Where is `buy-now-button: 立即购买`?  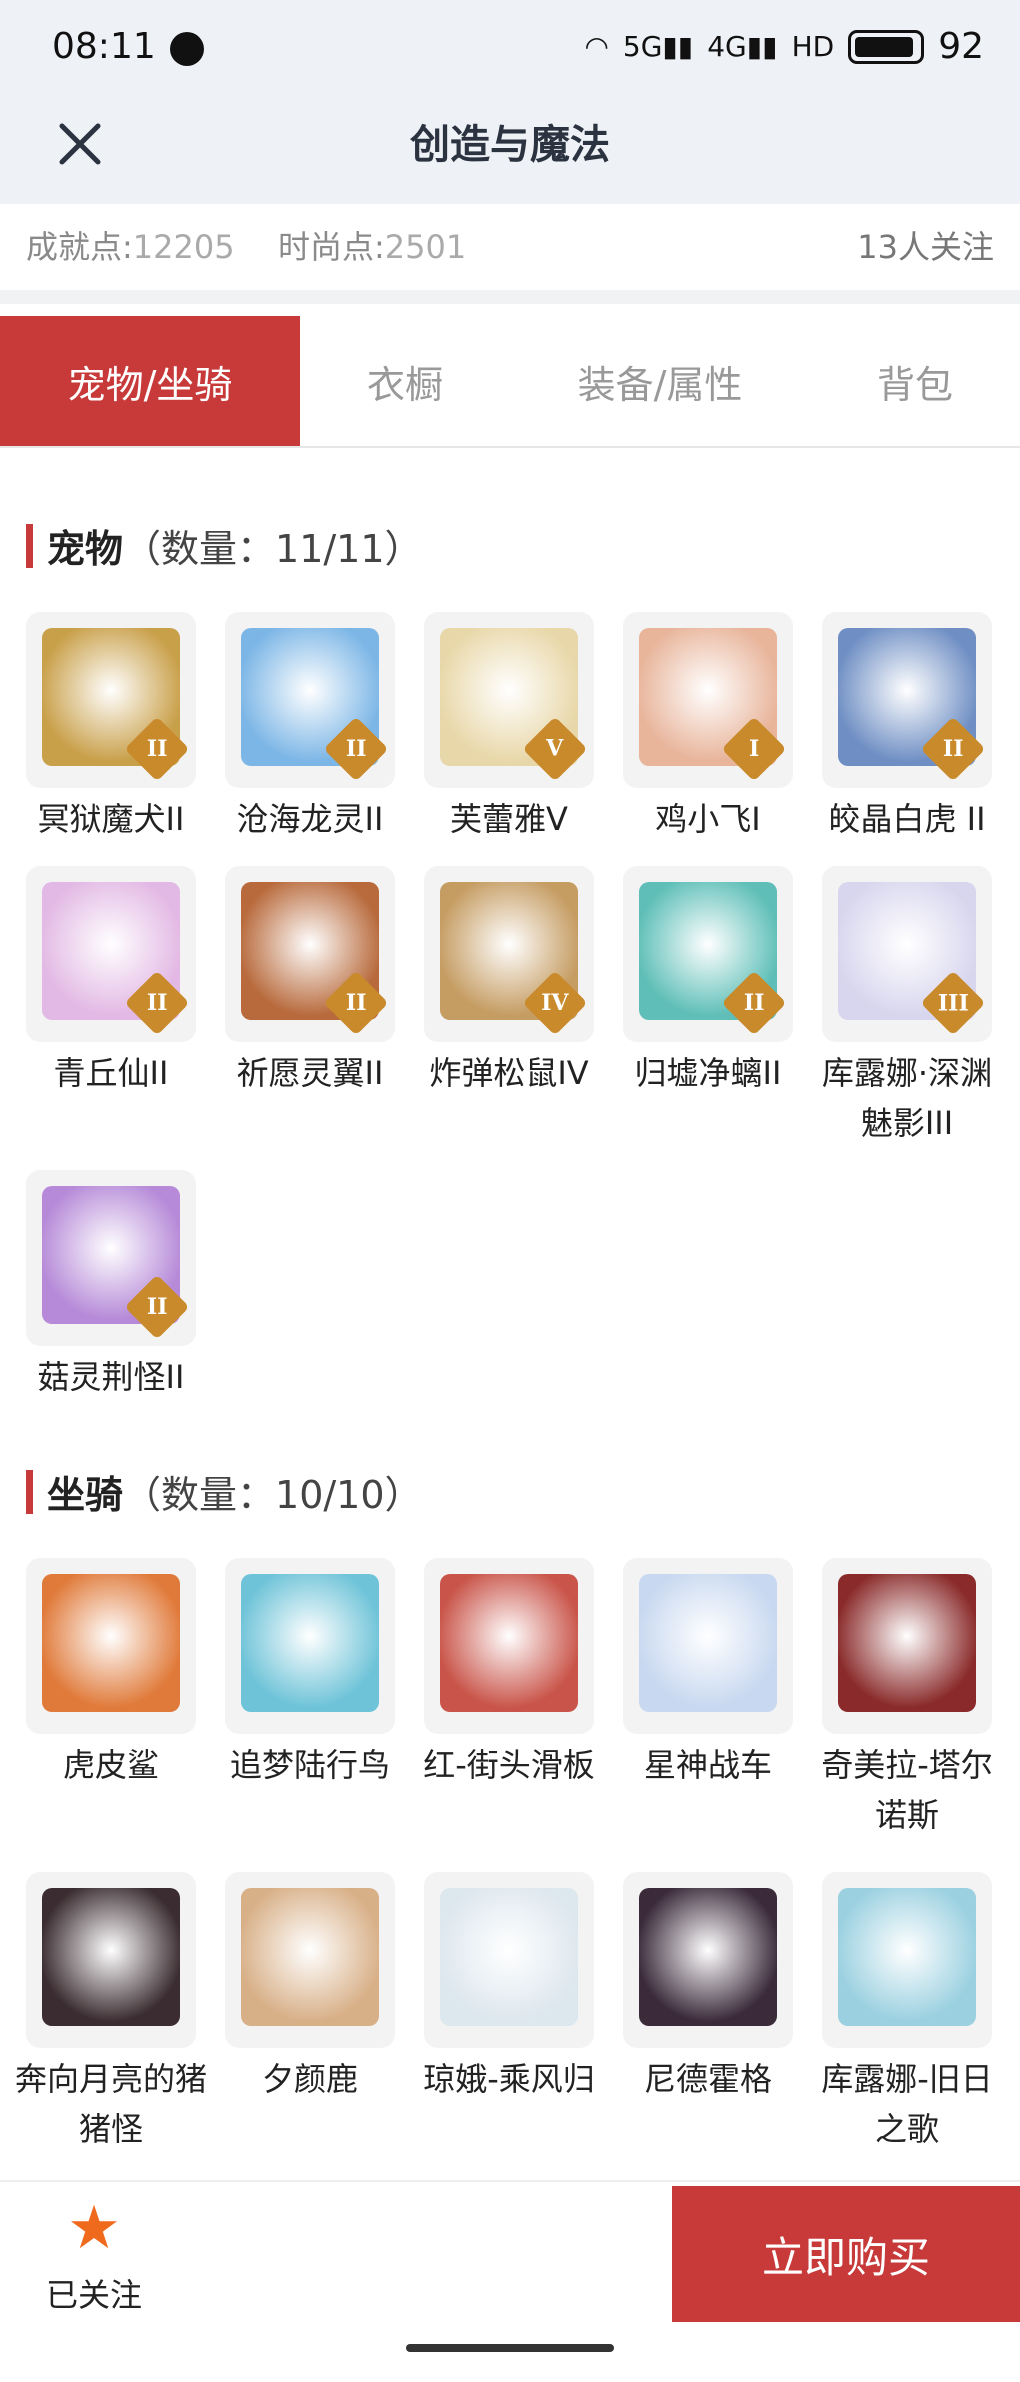
buy-now-button: 立即购买 is located at coordinates (846, 2254).